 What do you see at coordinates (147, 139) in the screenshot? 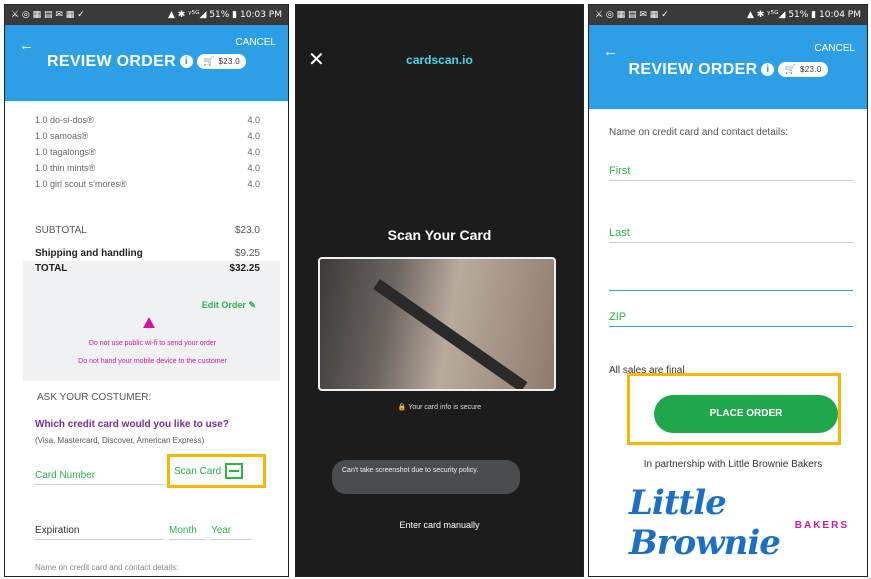
I see `list-item: 1.0 samoas® 4.0` at bounding box center [147, 139].